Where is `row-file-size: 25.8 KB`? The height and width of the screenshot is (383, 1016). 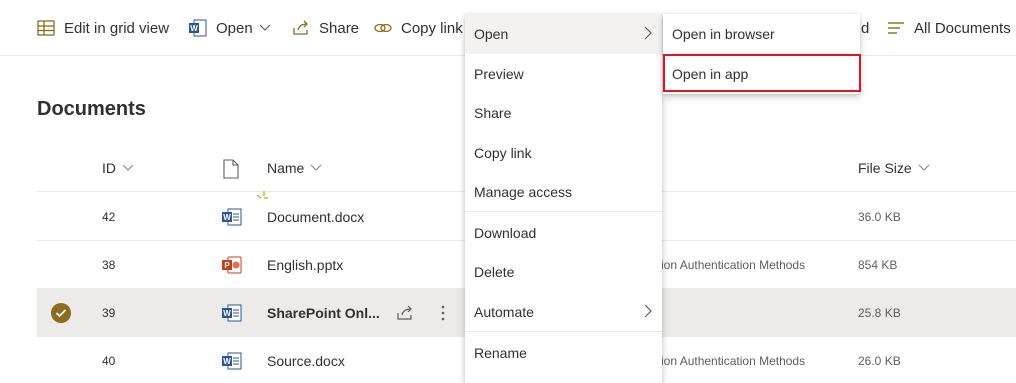 row-file-size: 25.8 KB is located at coordinates (879, 312).